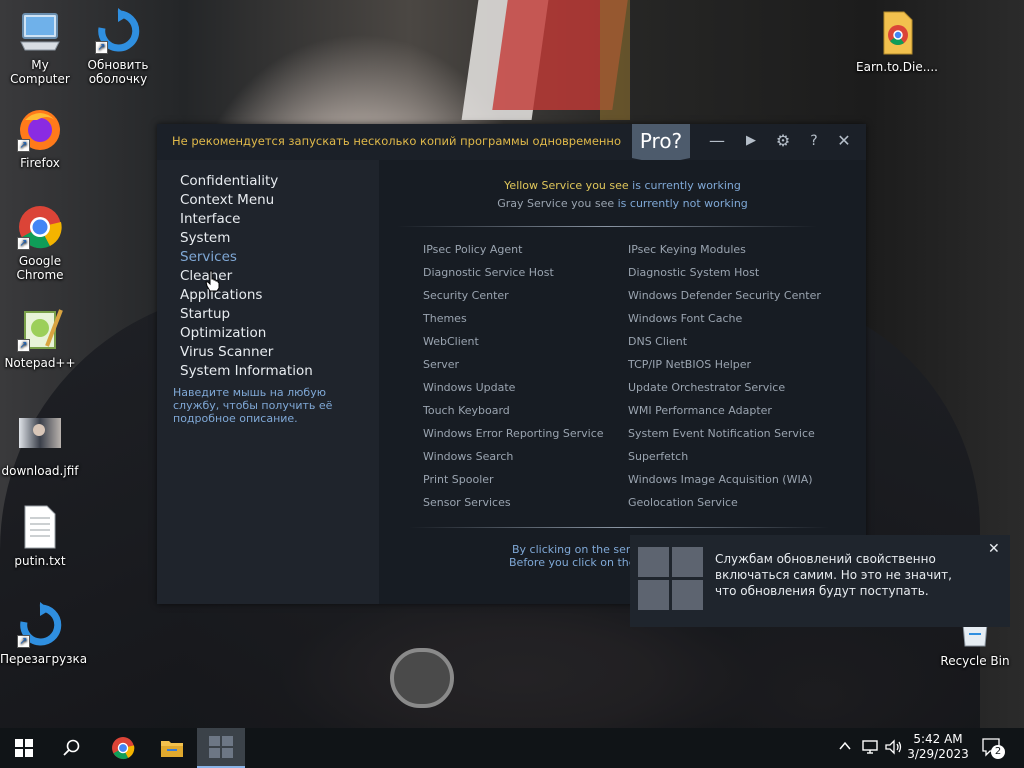 This screenshot has width=1024, height=768. I want to click on windows-start-icon, so click(24, 748).